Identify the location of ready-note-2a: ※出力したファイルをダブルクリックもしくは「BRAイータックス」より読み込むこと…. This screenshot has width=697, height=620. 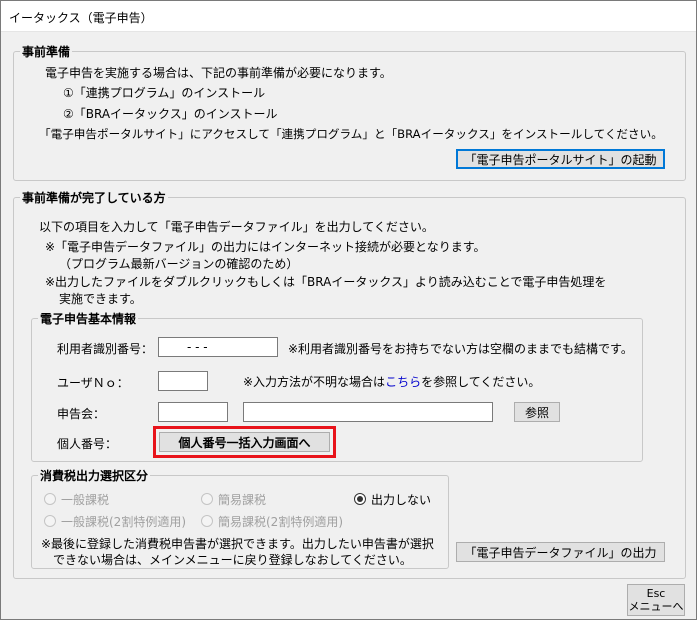
(326, 282).